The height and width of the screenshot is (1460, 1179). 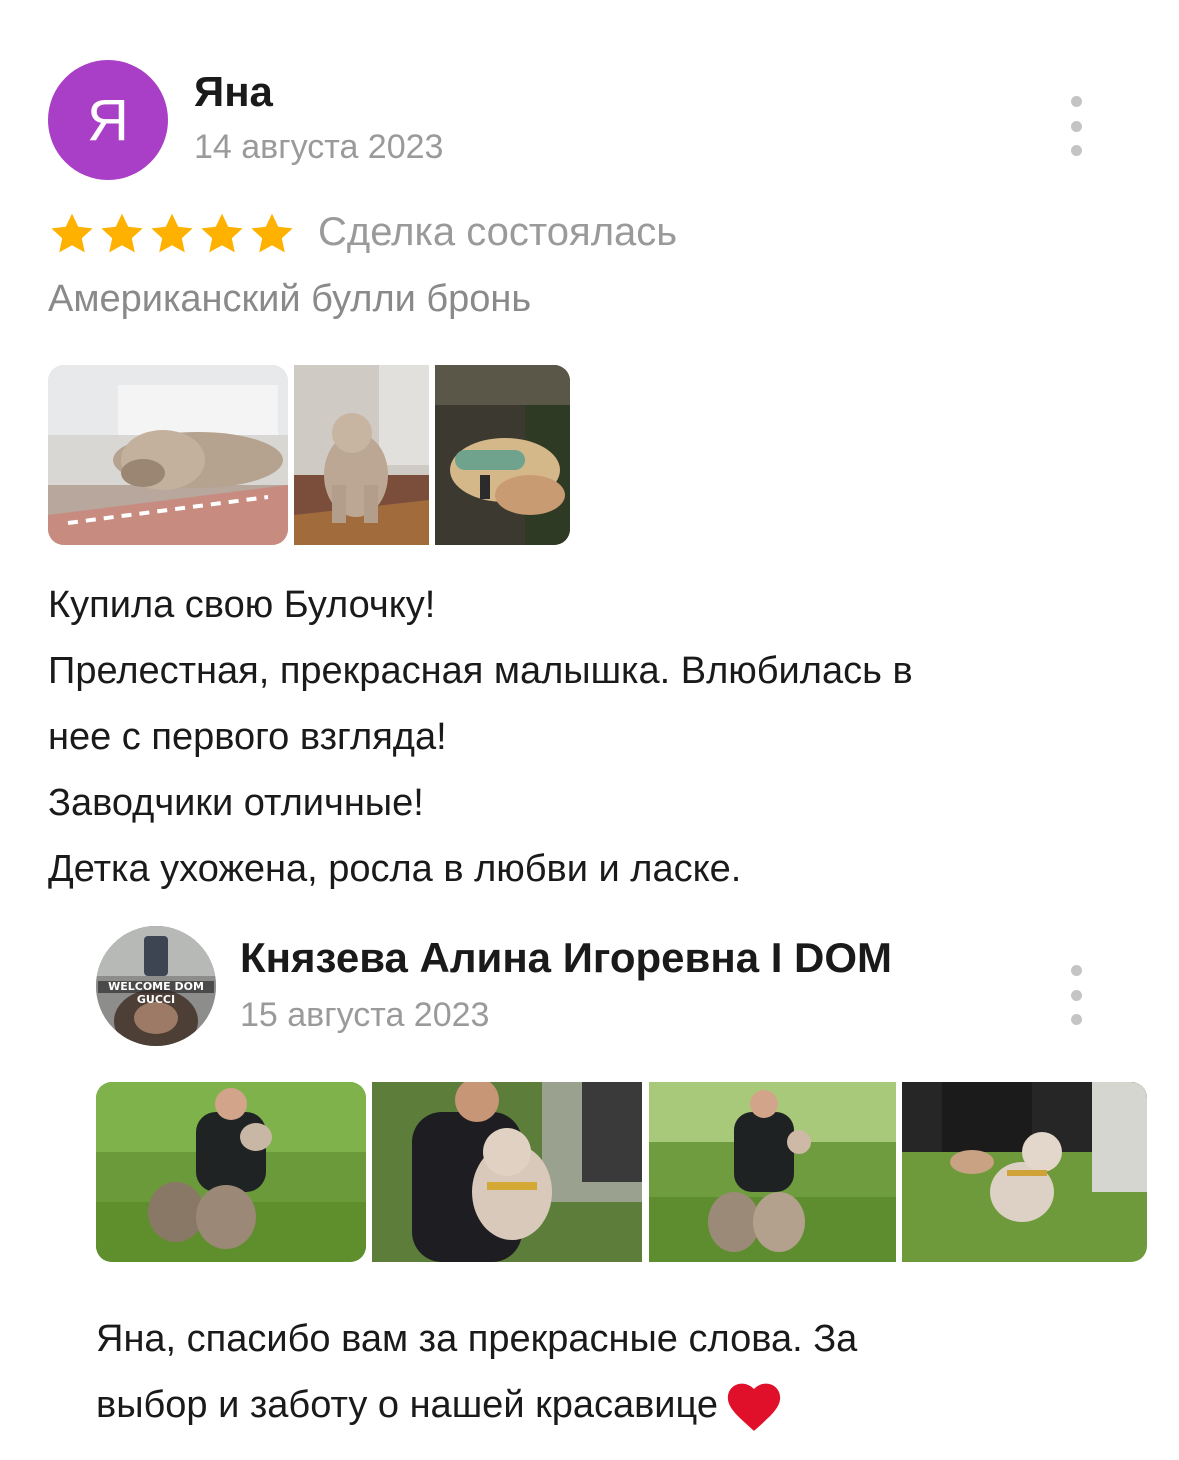 I want to click on reply-date: 15 августа 2023, so click(x=365, y=1015).